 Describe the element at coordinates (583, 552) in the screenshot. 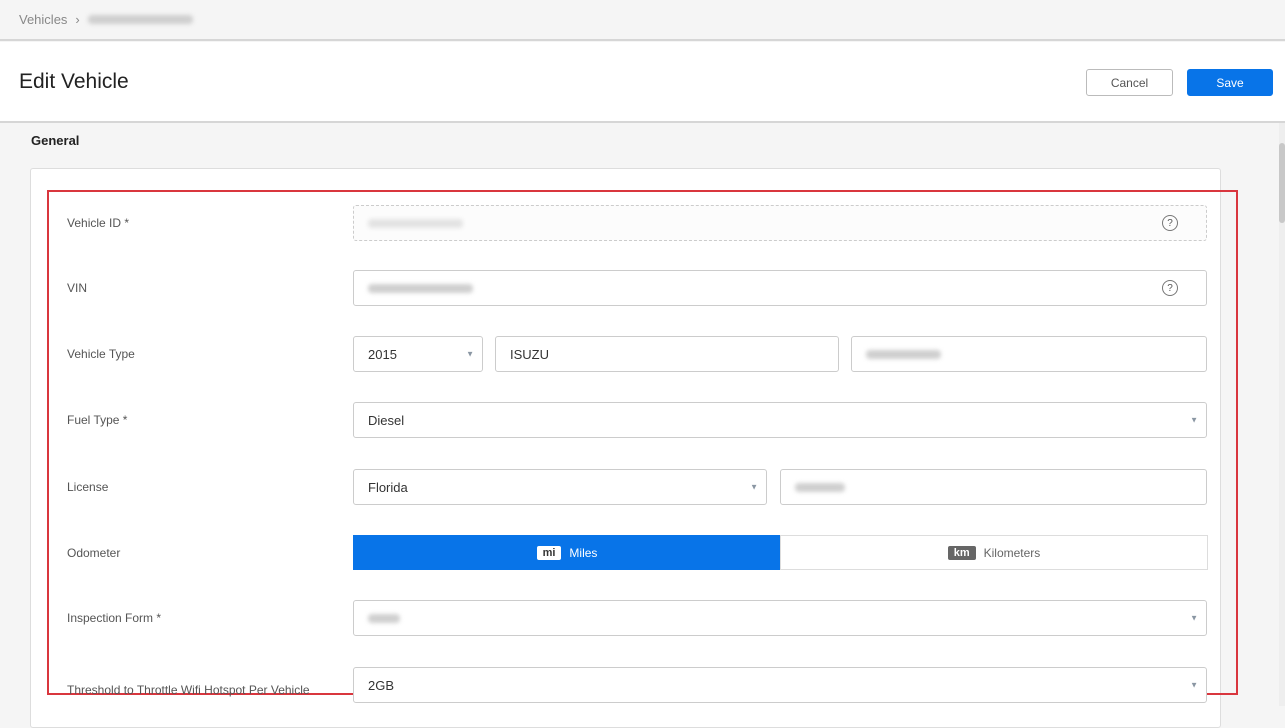

I see `miles-label: Miles` at that location.